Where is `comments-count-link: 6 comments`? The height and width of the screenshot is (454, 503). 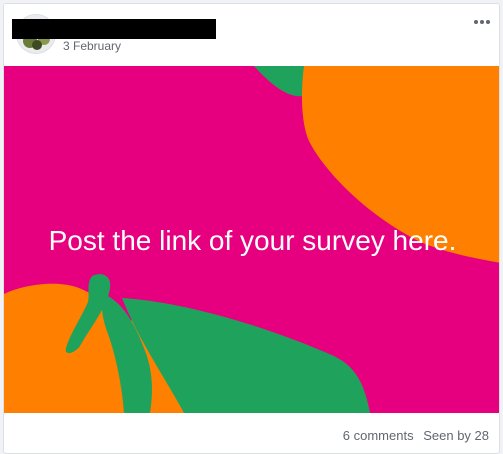
comments-count-link: 6 comments is located at coordinates (378, 435).